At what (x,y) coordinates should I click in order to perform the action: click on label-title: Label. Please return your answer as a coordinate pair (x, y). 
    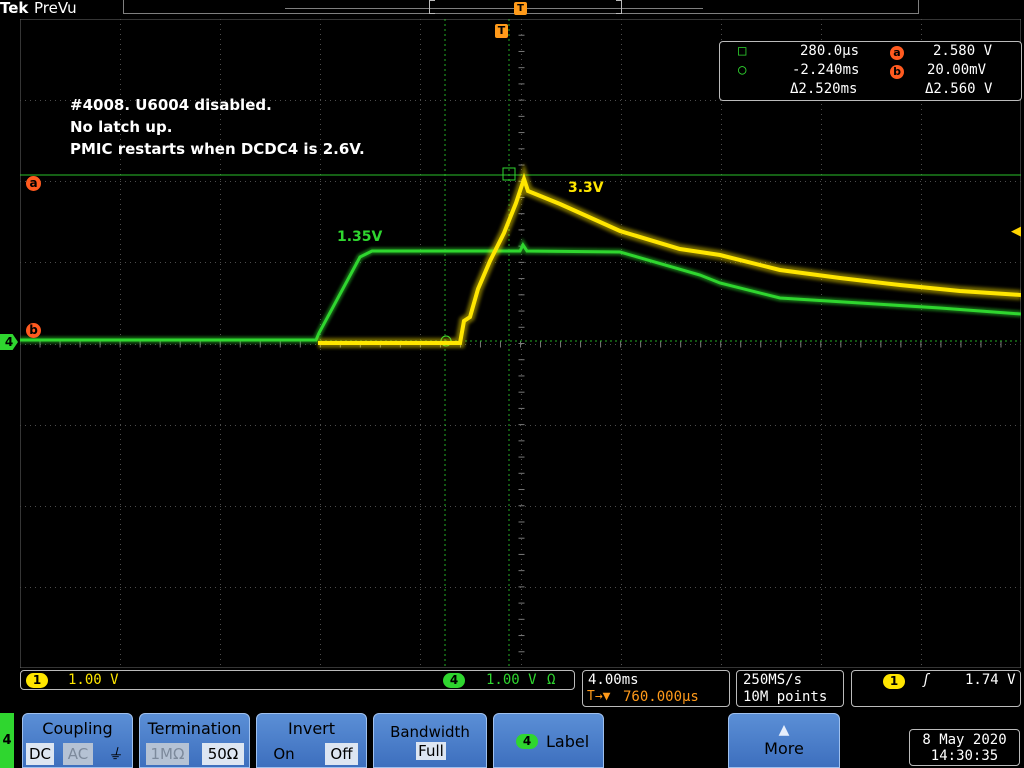
    Looking at the image, I should click on (568, 741).